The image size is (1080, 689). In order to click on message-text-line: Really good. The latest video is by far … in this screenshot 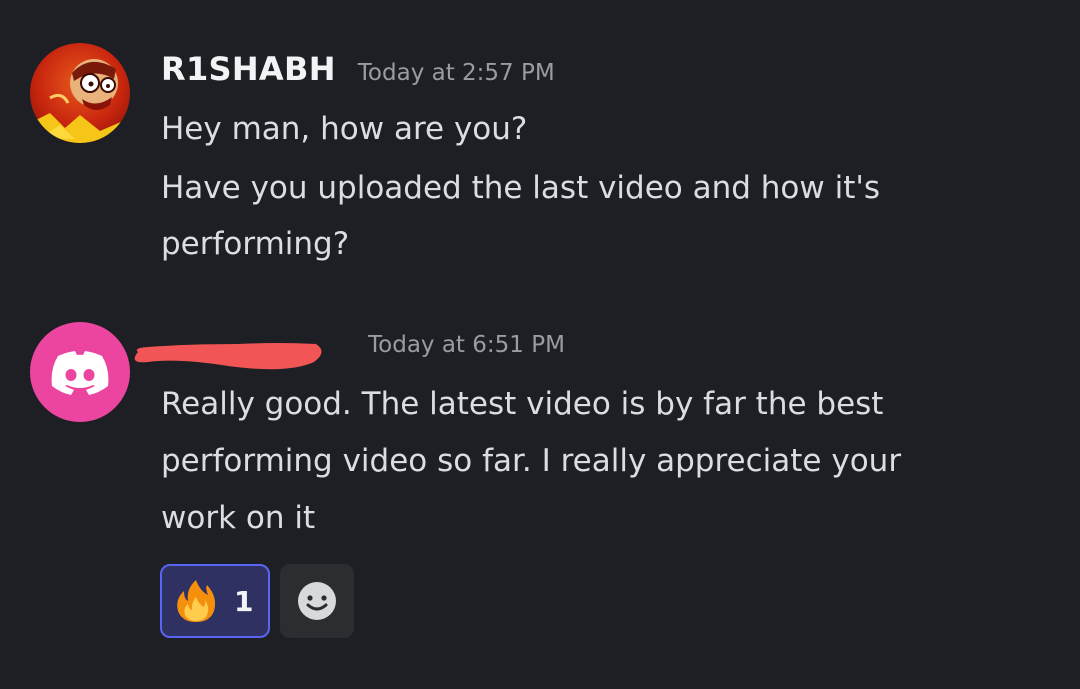, I will do `click(522, 404)`.